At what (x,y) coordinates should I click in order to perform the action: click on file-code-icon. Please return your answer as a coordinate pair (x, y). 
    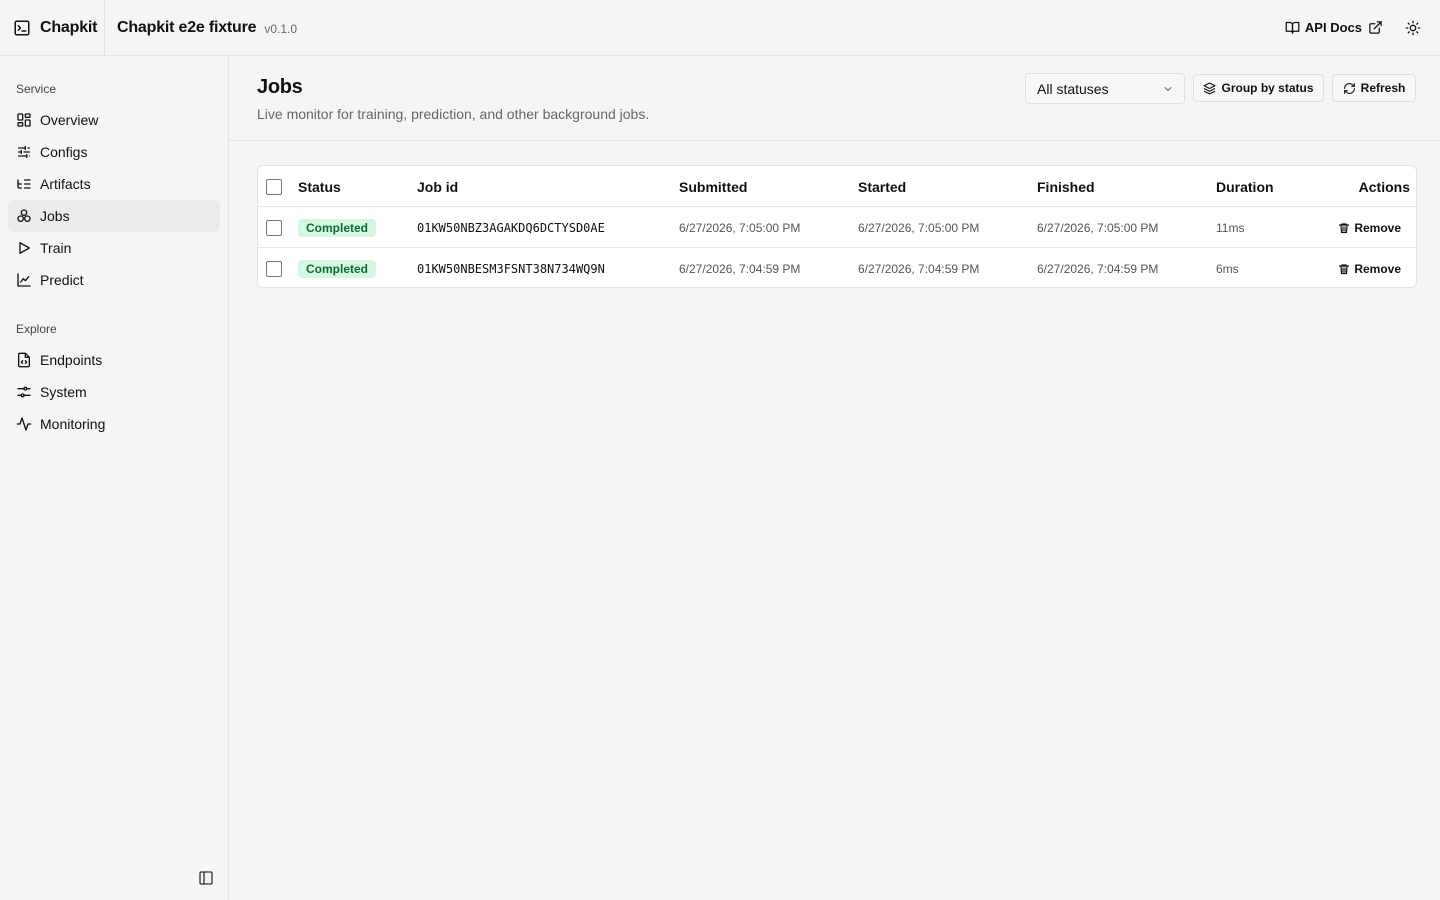
    Looking at the image, I should click on (24, 360).